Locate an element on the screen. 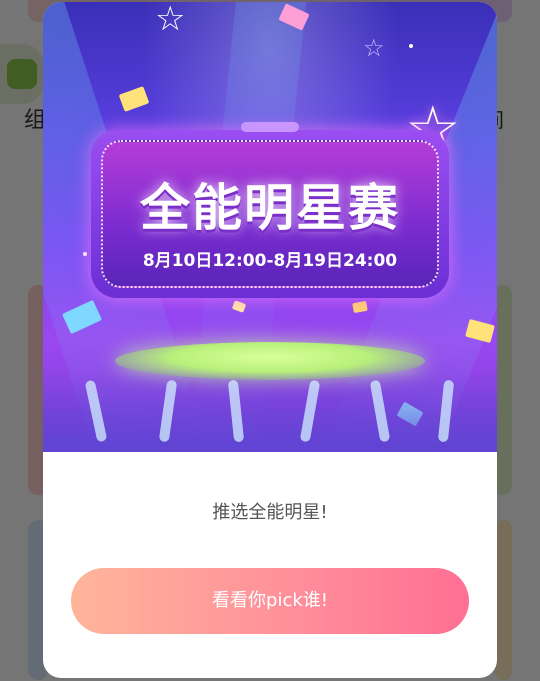 The height and width of the screenshot is (681, 540). event-sign-panel: 全能明星赛 8月10日12:00-8月19日24:00 is located at coordinates (270, 214).